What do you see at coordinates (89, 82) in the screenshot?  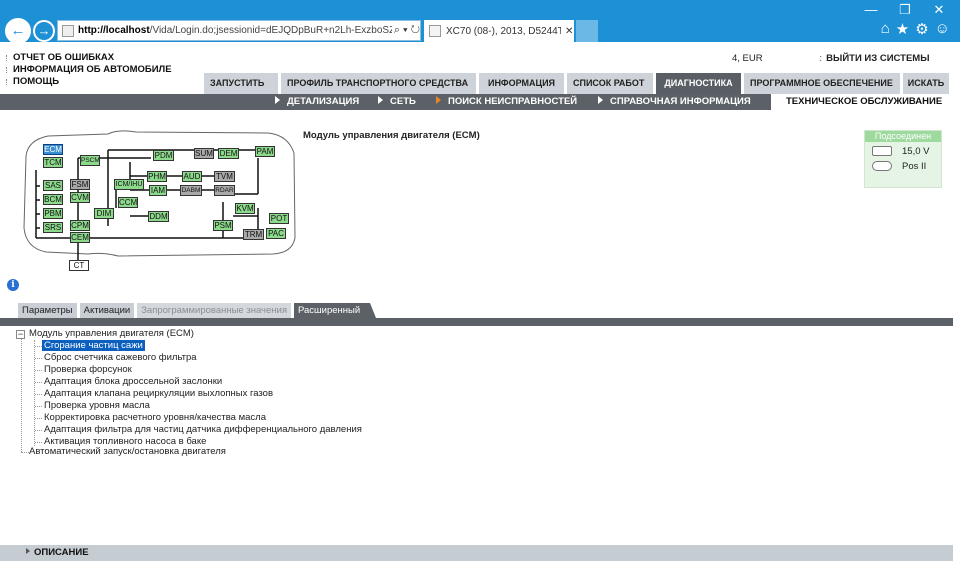 I see `link-help: ПОМОЩЬ` at bounding box center [89, 82].